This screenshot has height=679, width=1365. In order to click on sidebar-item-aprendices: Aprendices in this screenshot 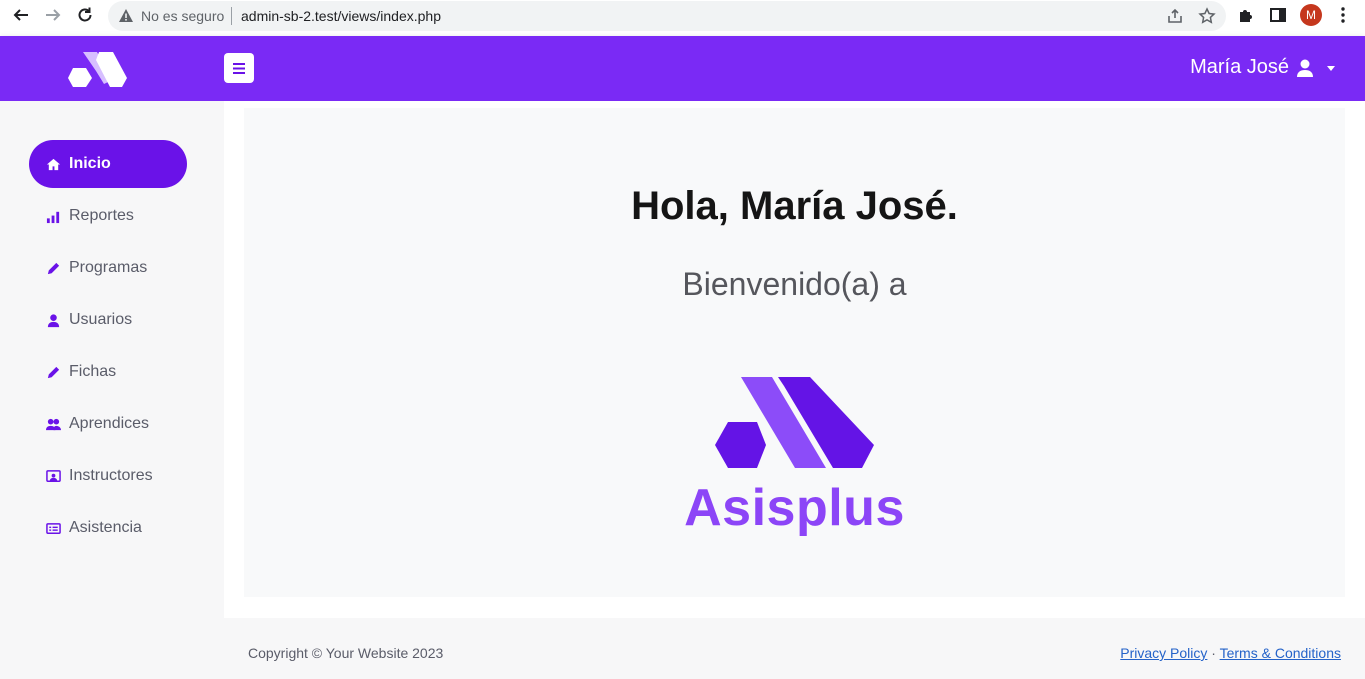, I will do `click(108, 424)`.